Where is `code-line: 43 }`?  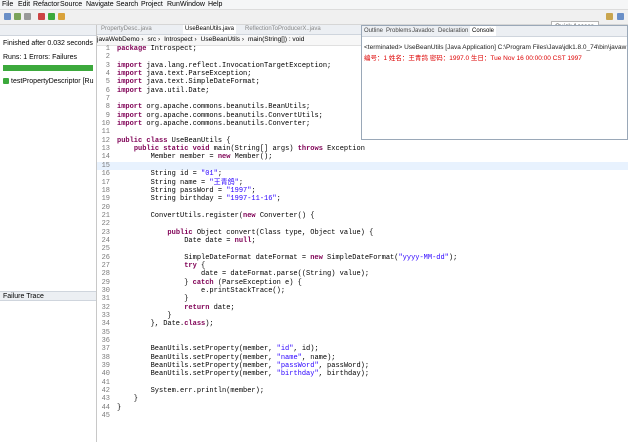
code-line: 43 } is located at coordinates (362, 399).